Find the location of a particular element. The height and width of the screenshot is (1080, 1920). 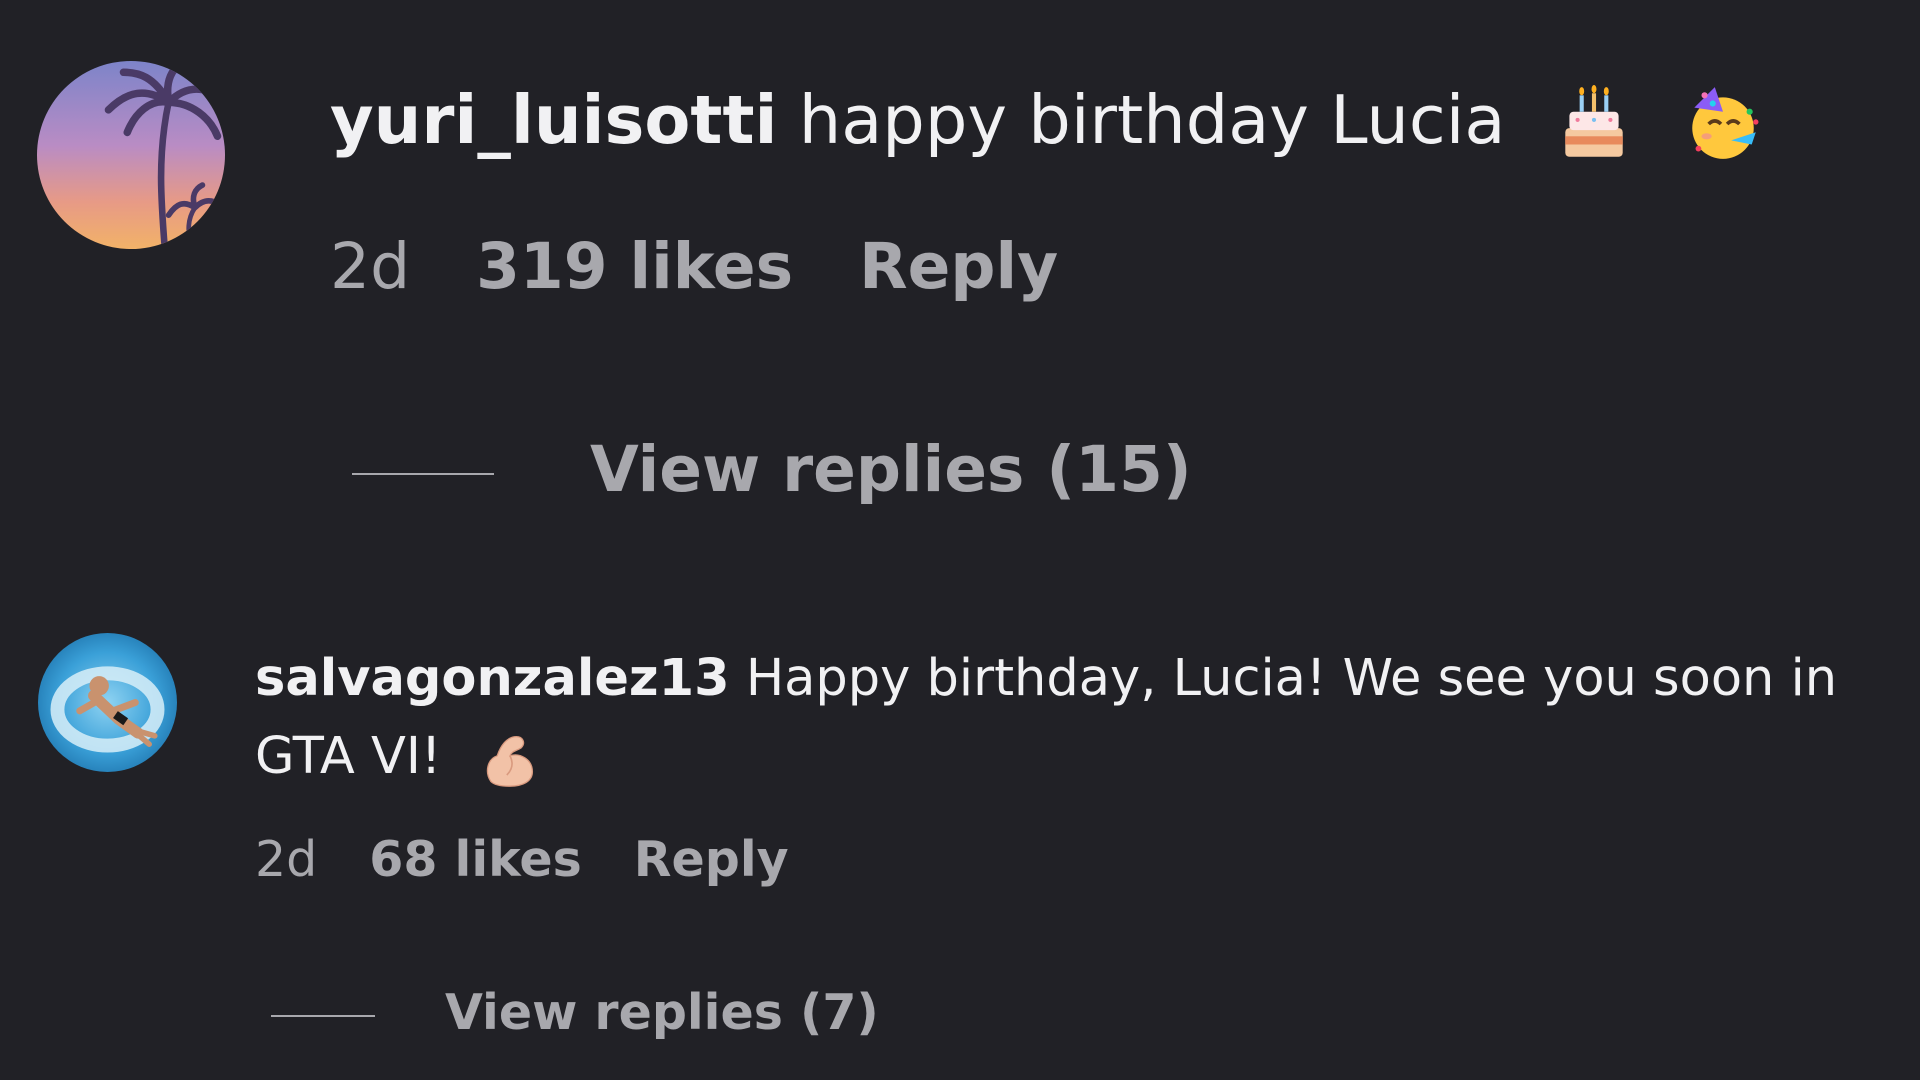

birthday-cake-icon is located at coordinates (1594, 124).